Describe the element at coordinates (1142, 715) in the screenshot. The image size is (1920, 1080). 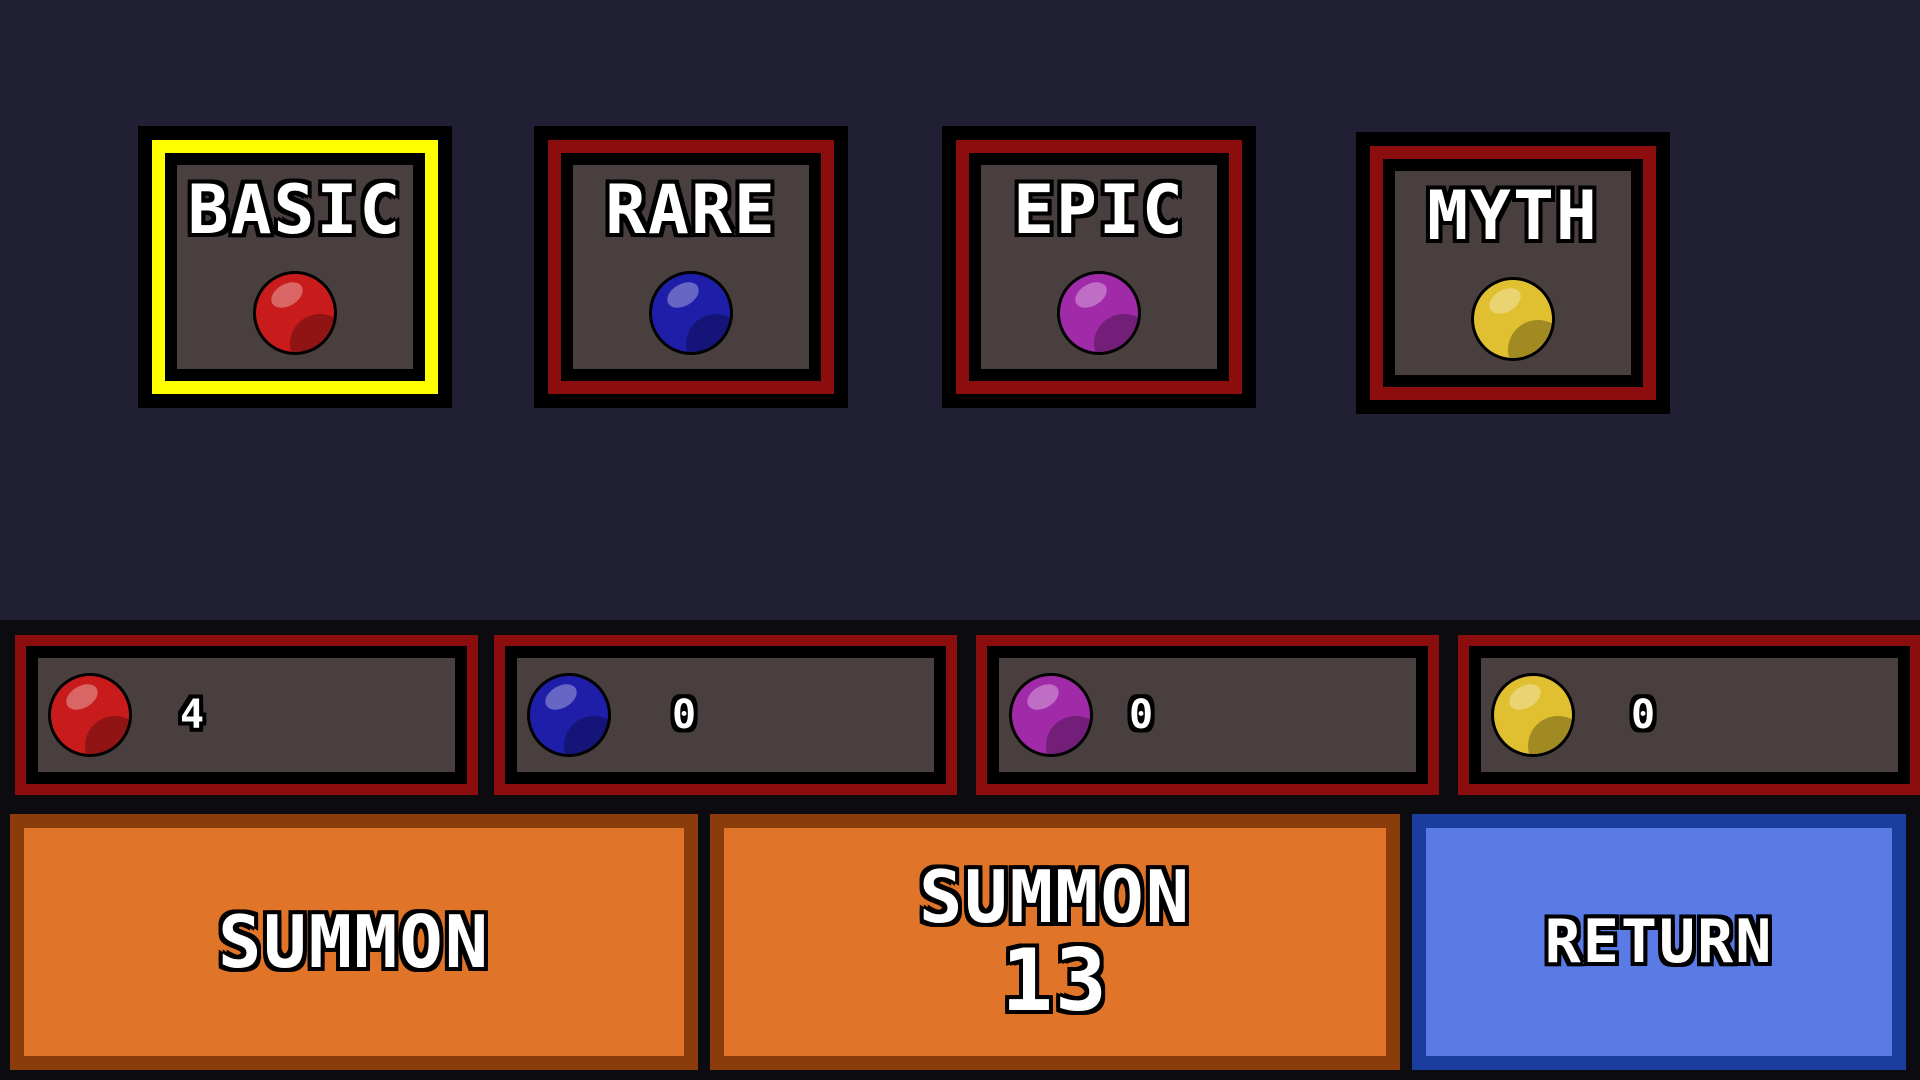
I see `currency-count-purple: 0` at that location.